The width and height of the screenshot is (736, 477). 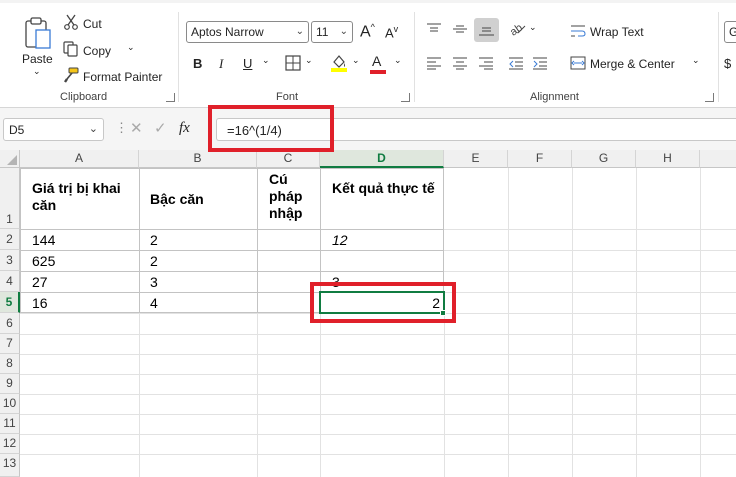 What do you see at coordinates (604, 159) in the screenshot?
I see `column-header-g: G` at bounding box center [604, 159].